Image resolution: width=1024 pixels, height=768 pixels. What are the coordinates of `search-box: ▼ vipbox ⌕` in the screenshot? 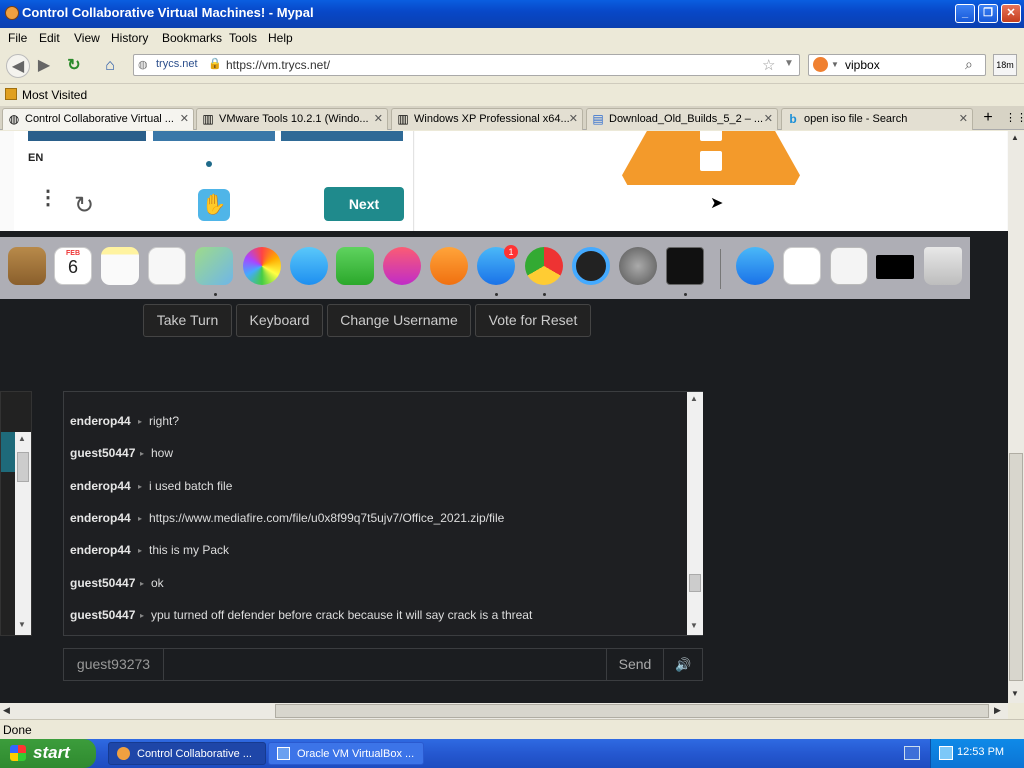 It's located at (897, 65).